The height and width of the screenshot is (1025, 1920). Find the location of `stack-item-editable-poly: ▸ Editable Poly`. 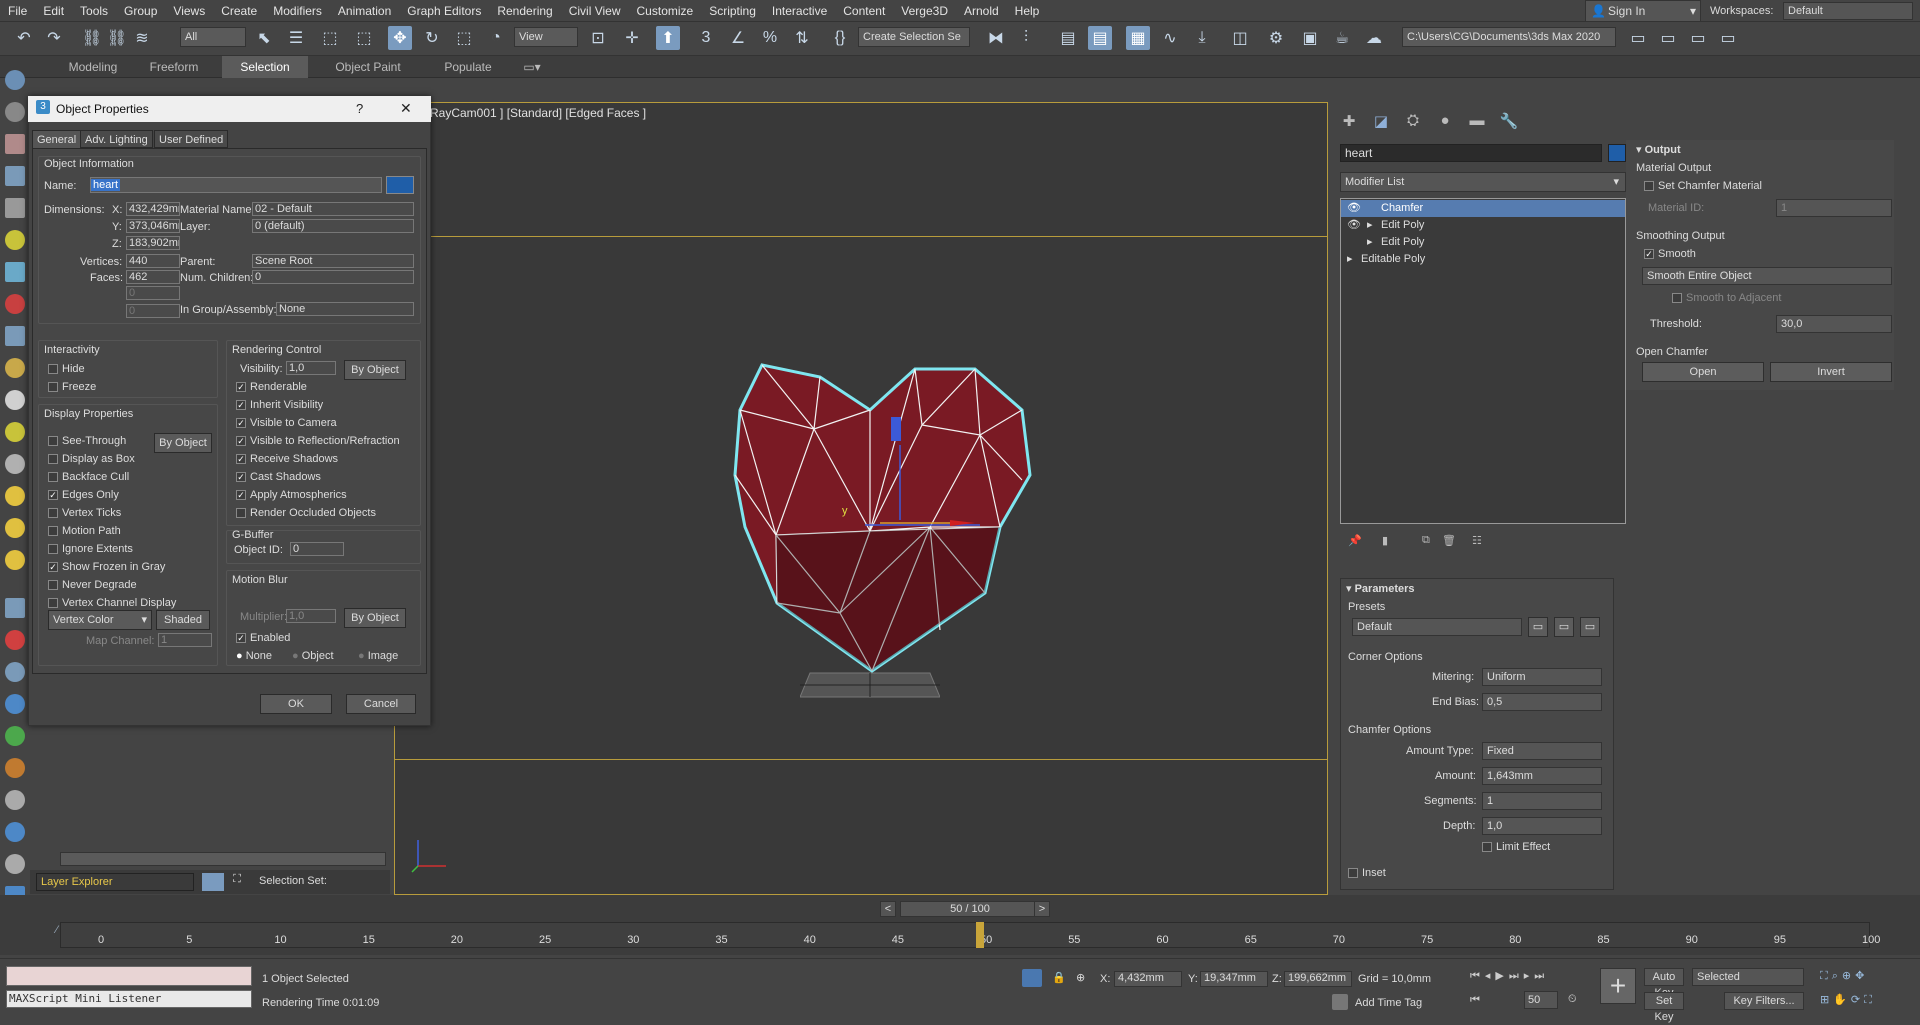

stack-item-editable-poly: ▸ Editable Poly is located at coordinates (1483, 259).